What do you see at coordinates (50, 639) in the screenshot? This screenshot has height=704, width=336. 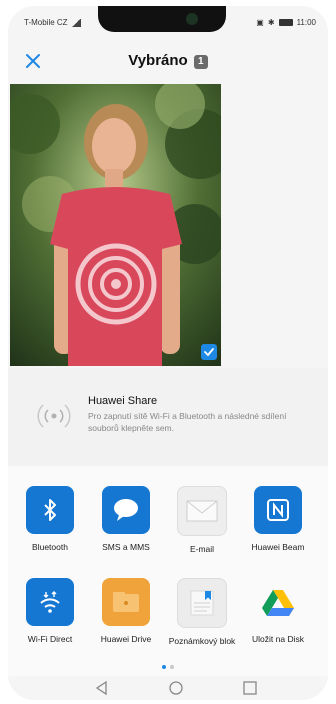 I see `share-target-label: Wi-Fi Direct` at bounding box center [50, 639].